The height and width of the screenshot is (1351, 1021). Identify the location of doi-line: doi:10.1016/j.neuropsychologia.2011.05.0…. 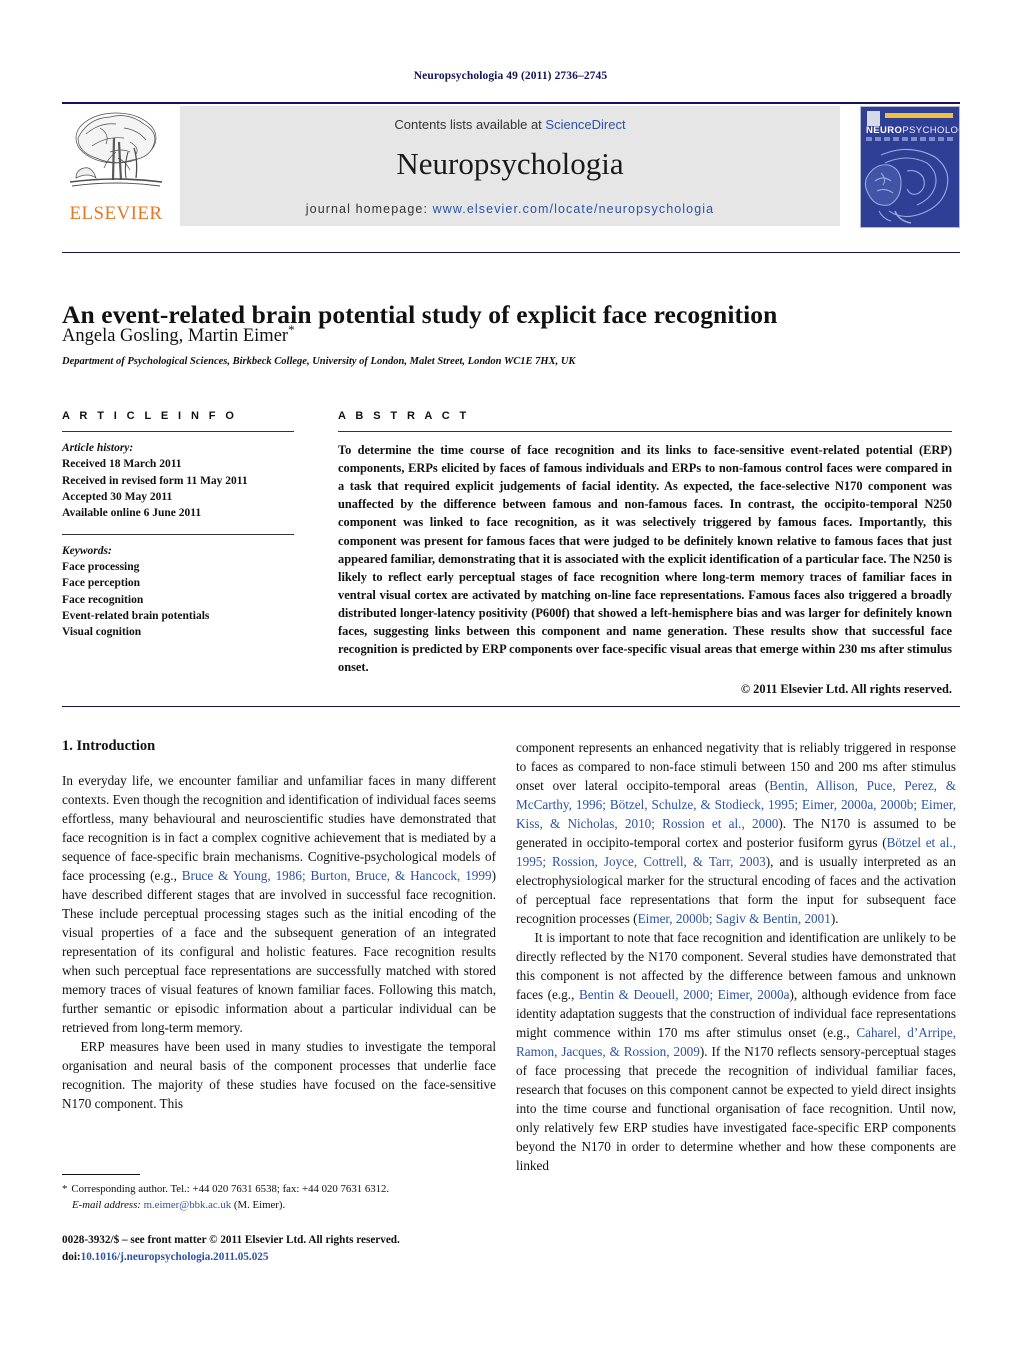
(292, 1257).